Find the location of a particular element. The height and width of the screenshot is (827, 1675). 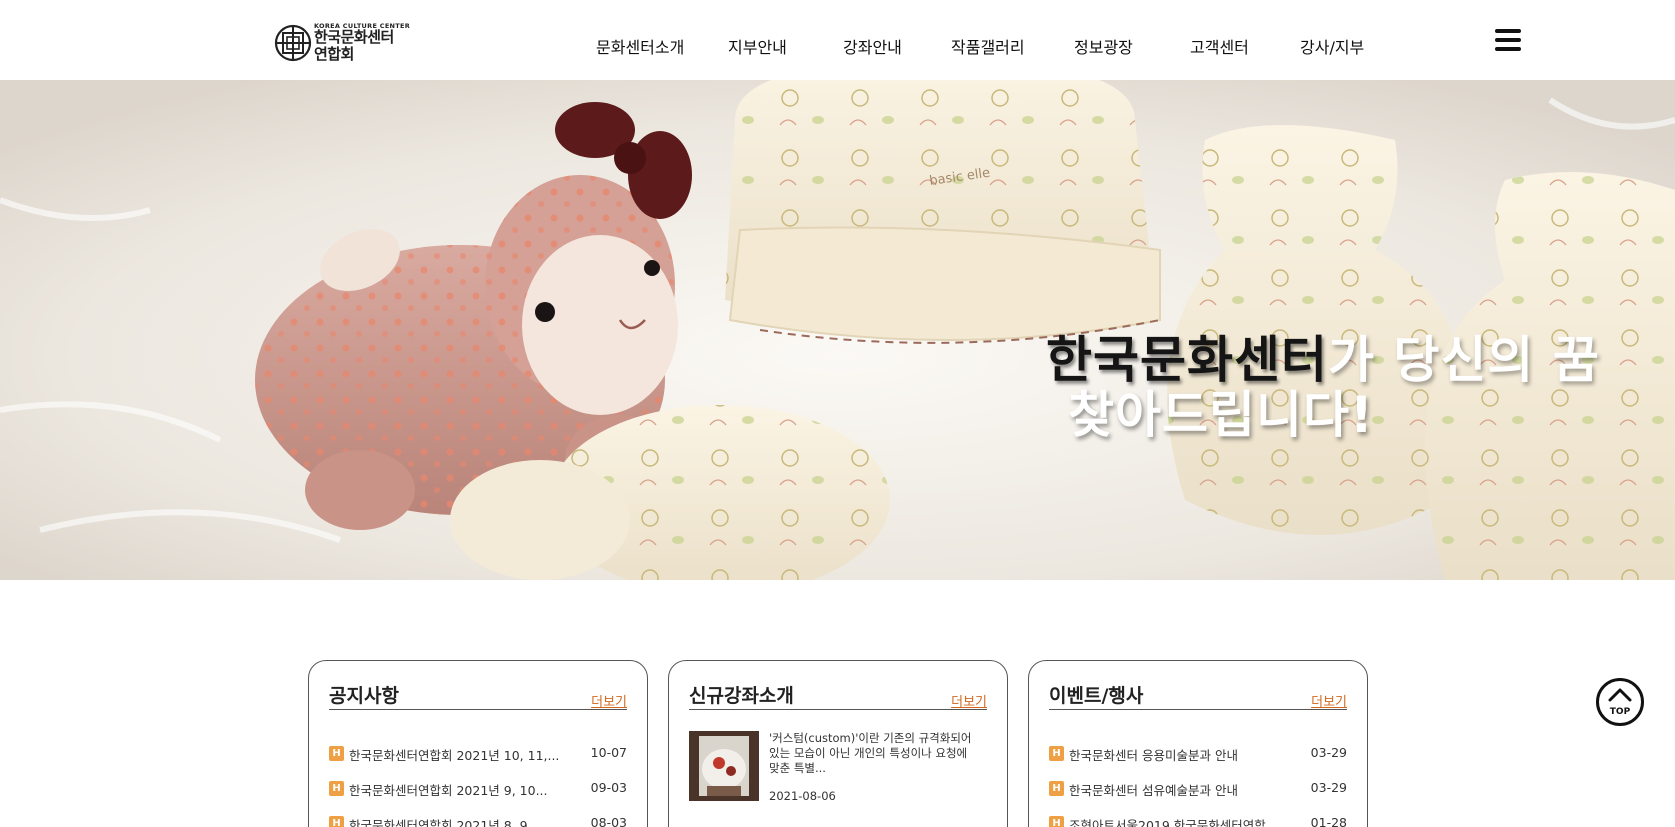

nav-item-branches: 지부안내 is located at coordinates (757, 46).